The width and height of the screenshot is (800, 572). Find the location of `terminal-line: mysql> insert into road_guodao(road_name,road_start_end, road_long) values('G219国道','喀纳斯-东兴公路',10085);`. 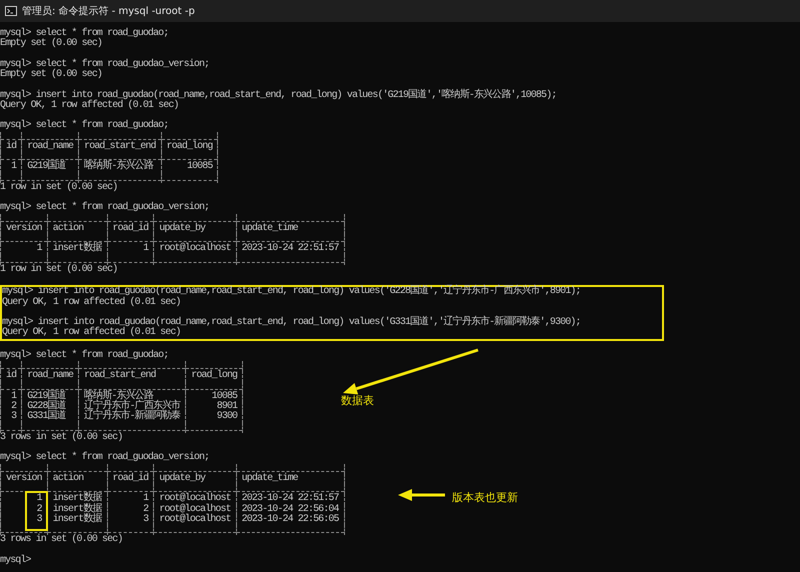

terminal-line: mysql> insert into road_guodao(road_name,road_start_end, road_long) values('G219国道','喀纳斯-东兴公路',10085); is located at coordinates (278, 95).